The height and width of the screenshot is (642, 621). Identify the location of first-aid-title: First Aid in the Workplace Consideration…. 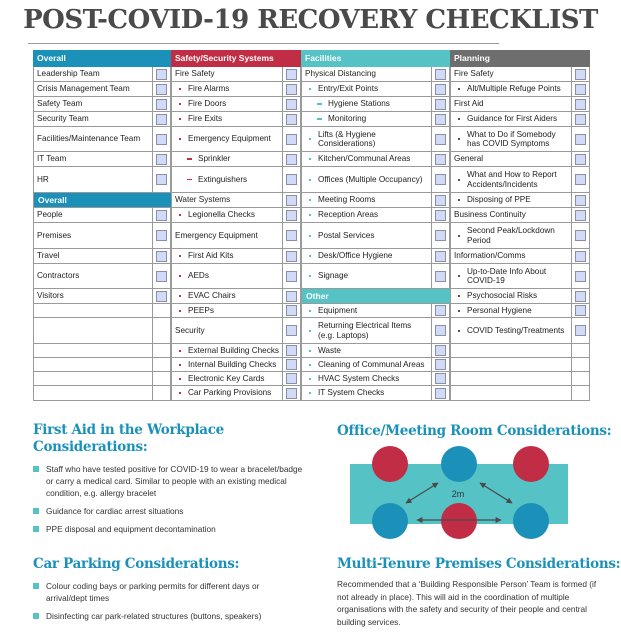
(128, 439).